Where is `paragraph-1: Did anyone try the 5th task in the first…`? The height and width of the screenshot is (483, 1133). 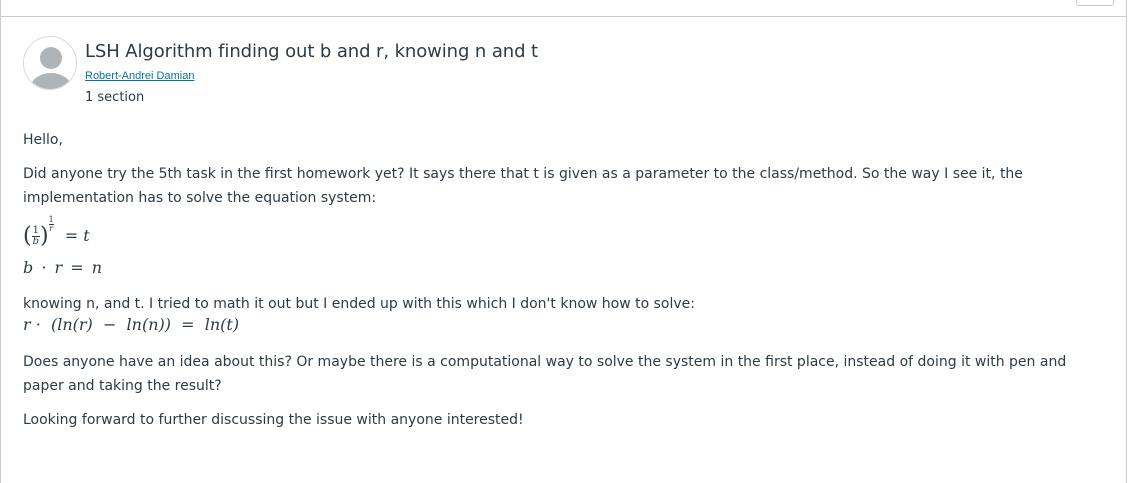 paragraph-1: Did anyone try the 5th task in the first… is located at coordinates (523, 186).